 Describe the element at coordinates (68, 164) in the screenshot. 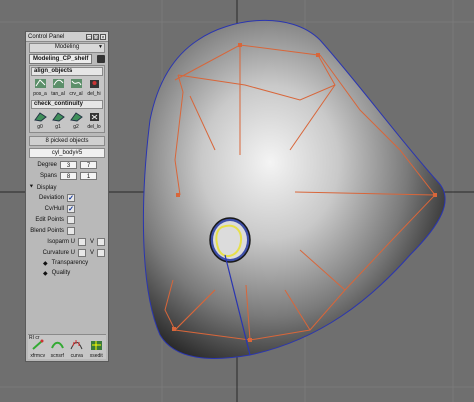

I see `degree-u-field: 3` at that location.